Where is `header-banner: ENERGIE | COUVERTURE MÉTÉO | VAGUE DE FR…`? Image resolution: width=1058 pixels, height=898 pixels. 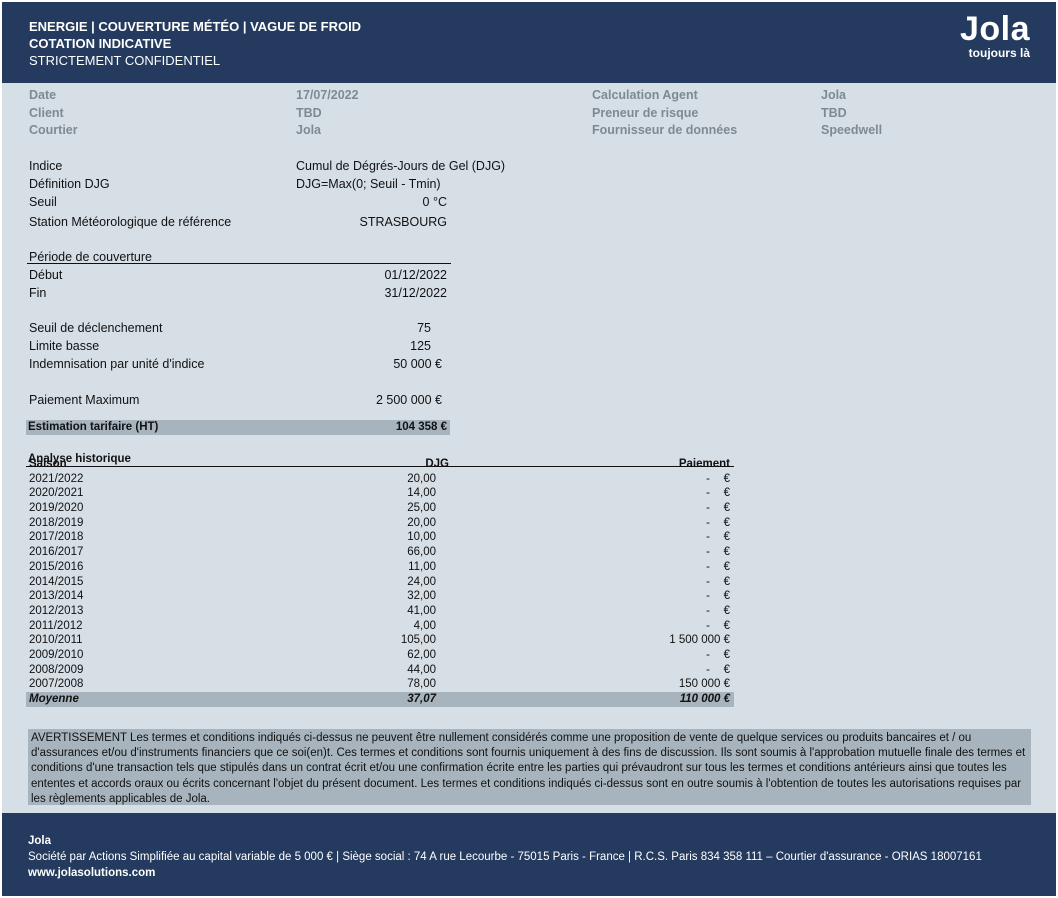 header-banner: ENERGIE | COUVERTURE MÉTÉO | VAGUE DE FR… is located at coordinates (529, 42).